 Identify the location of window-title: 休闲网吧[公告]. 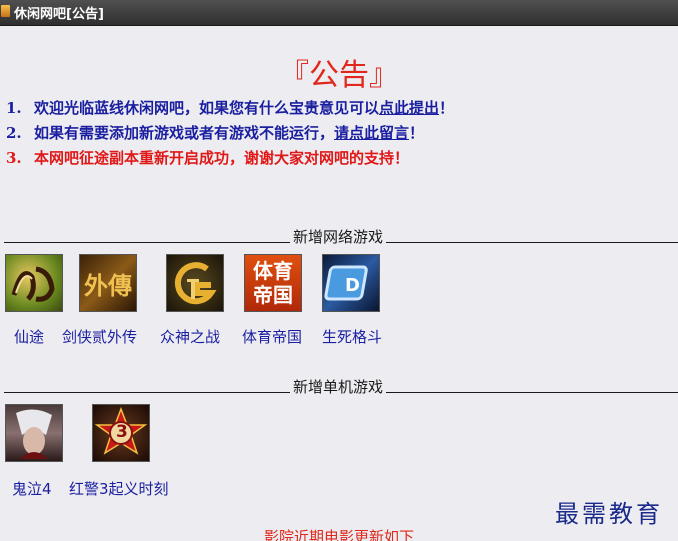
(59, 14).